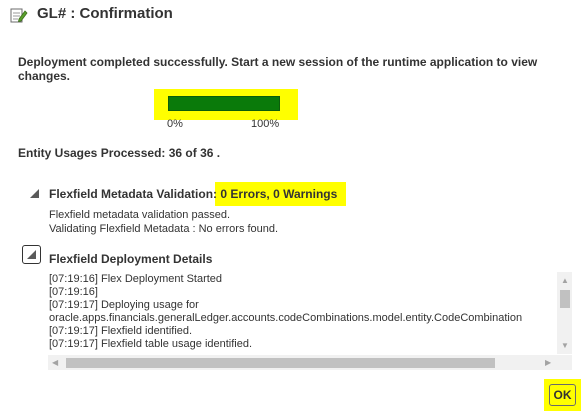 This screenshot has width=587, height=419. What do you see at coordinates (175, 124) in the screenshot?
I see `progress-min-label: 0%` at bounding box center [175, 124].